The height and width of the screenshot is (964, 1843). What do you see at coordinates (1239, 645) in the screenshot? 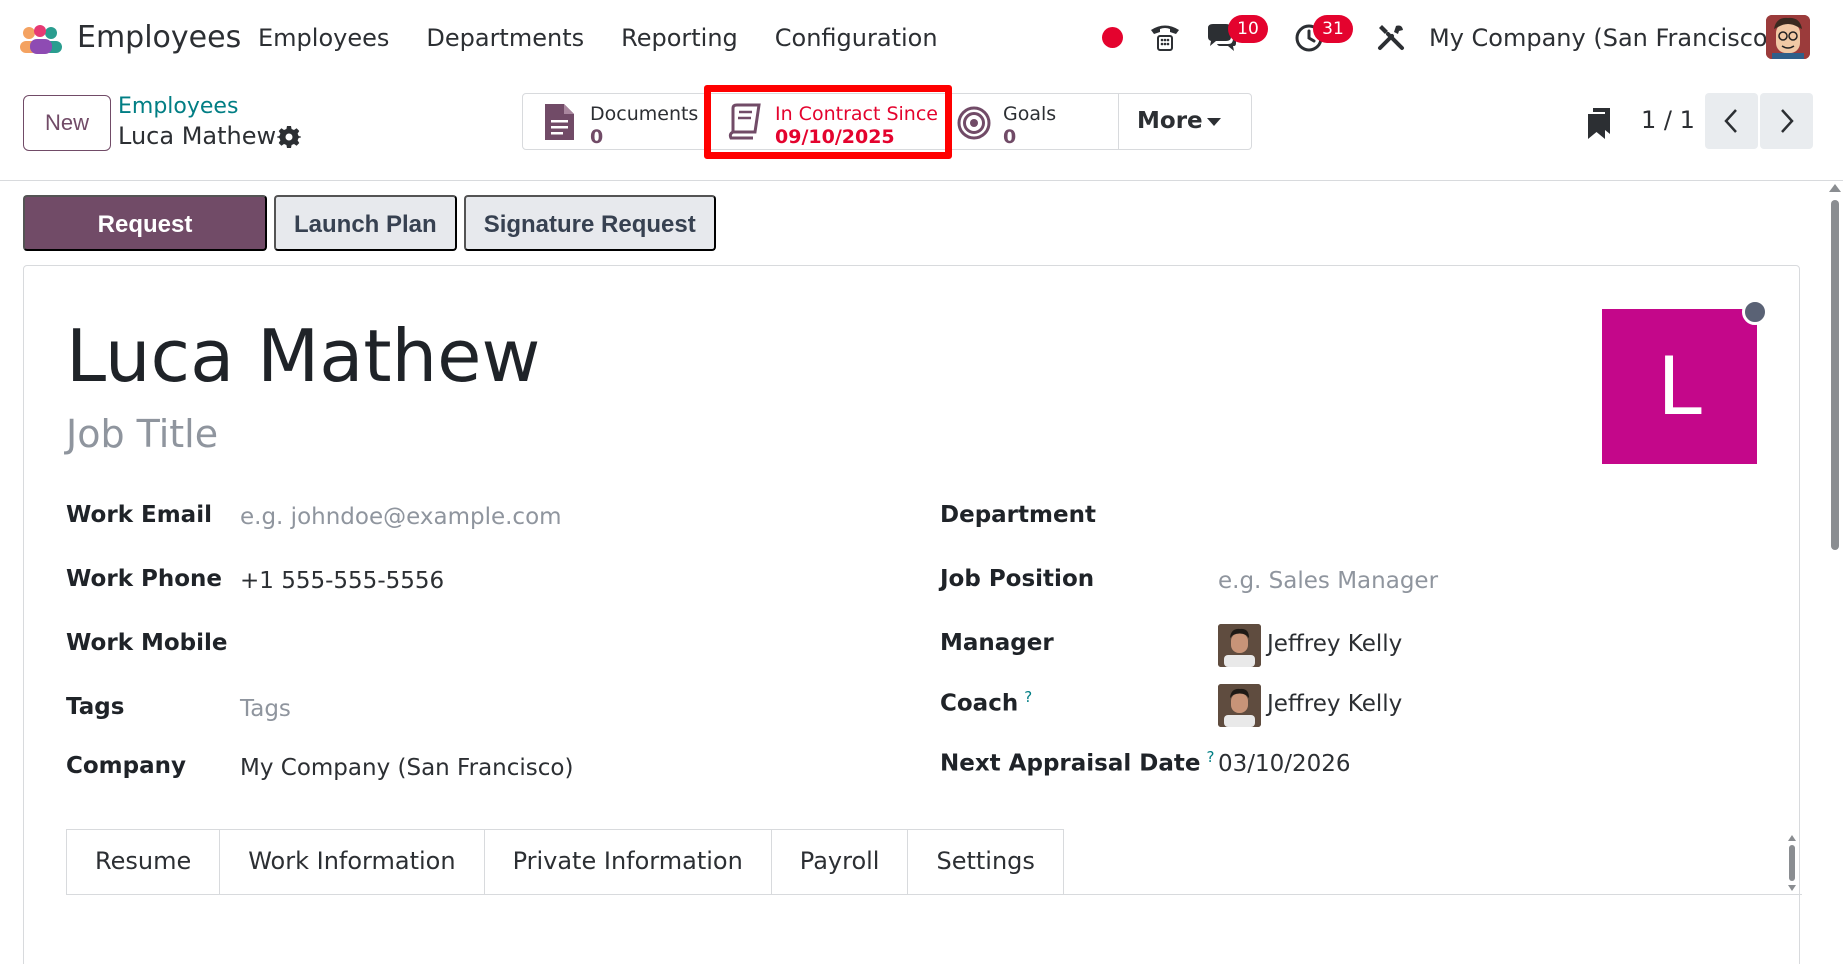
I see `manager-avatar` at bounding box center [1239, 645].